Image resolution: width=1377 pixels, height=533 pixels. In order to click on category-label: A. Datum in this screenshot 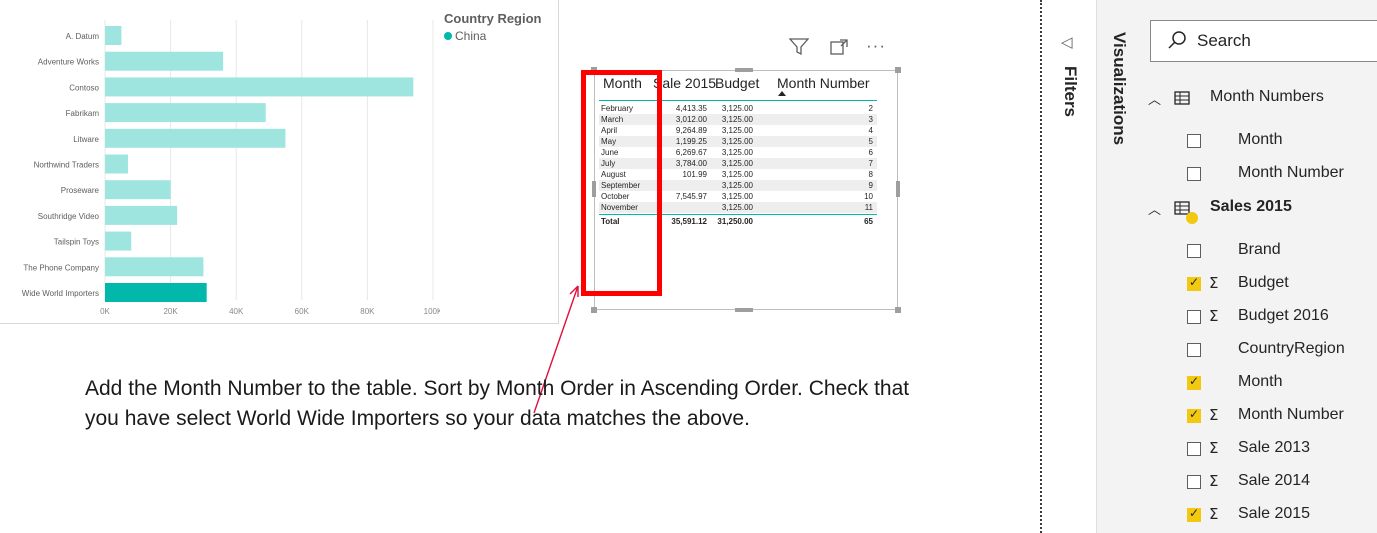, I will do `click(83, 36)`.